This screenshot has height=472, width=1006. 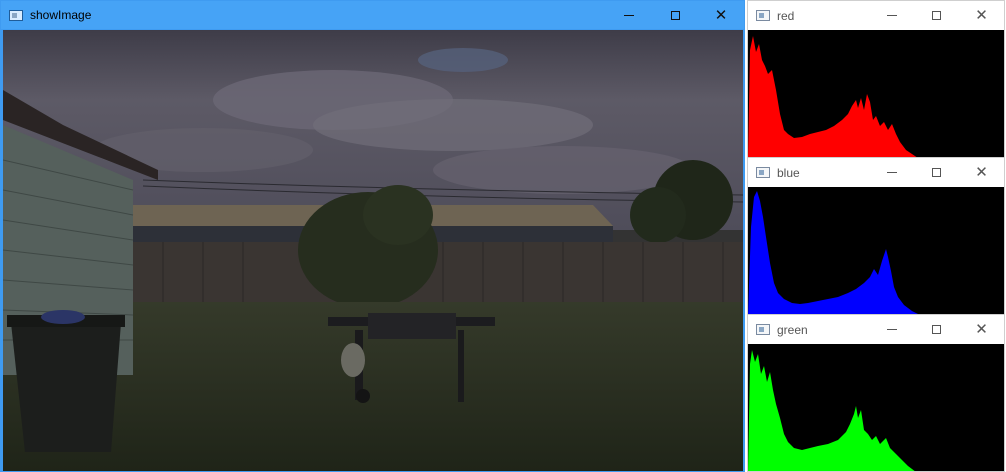 I want to click on blue-histogram-plot, so click(x=833, y=252).